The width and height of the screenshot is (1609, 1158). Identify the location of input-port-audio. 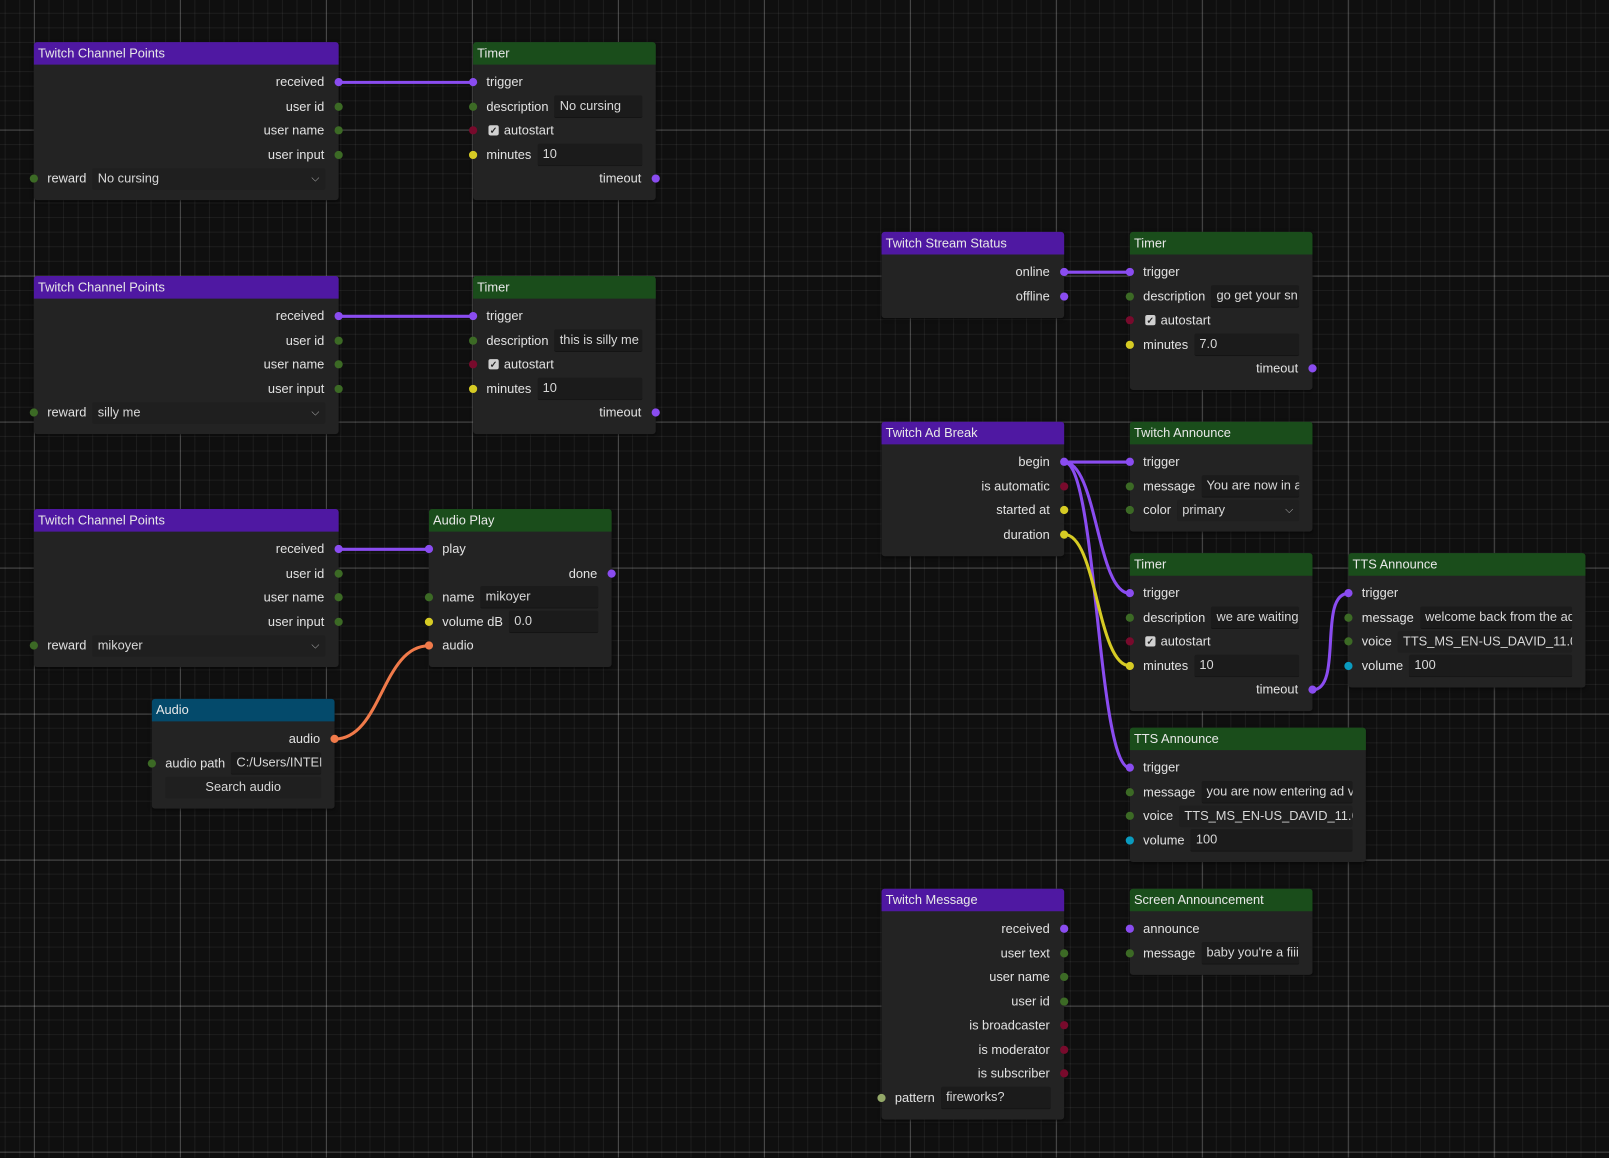
(429, 645).